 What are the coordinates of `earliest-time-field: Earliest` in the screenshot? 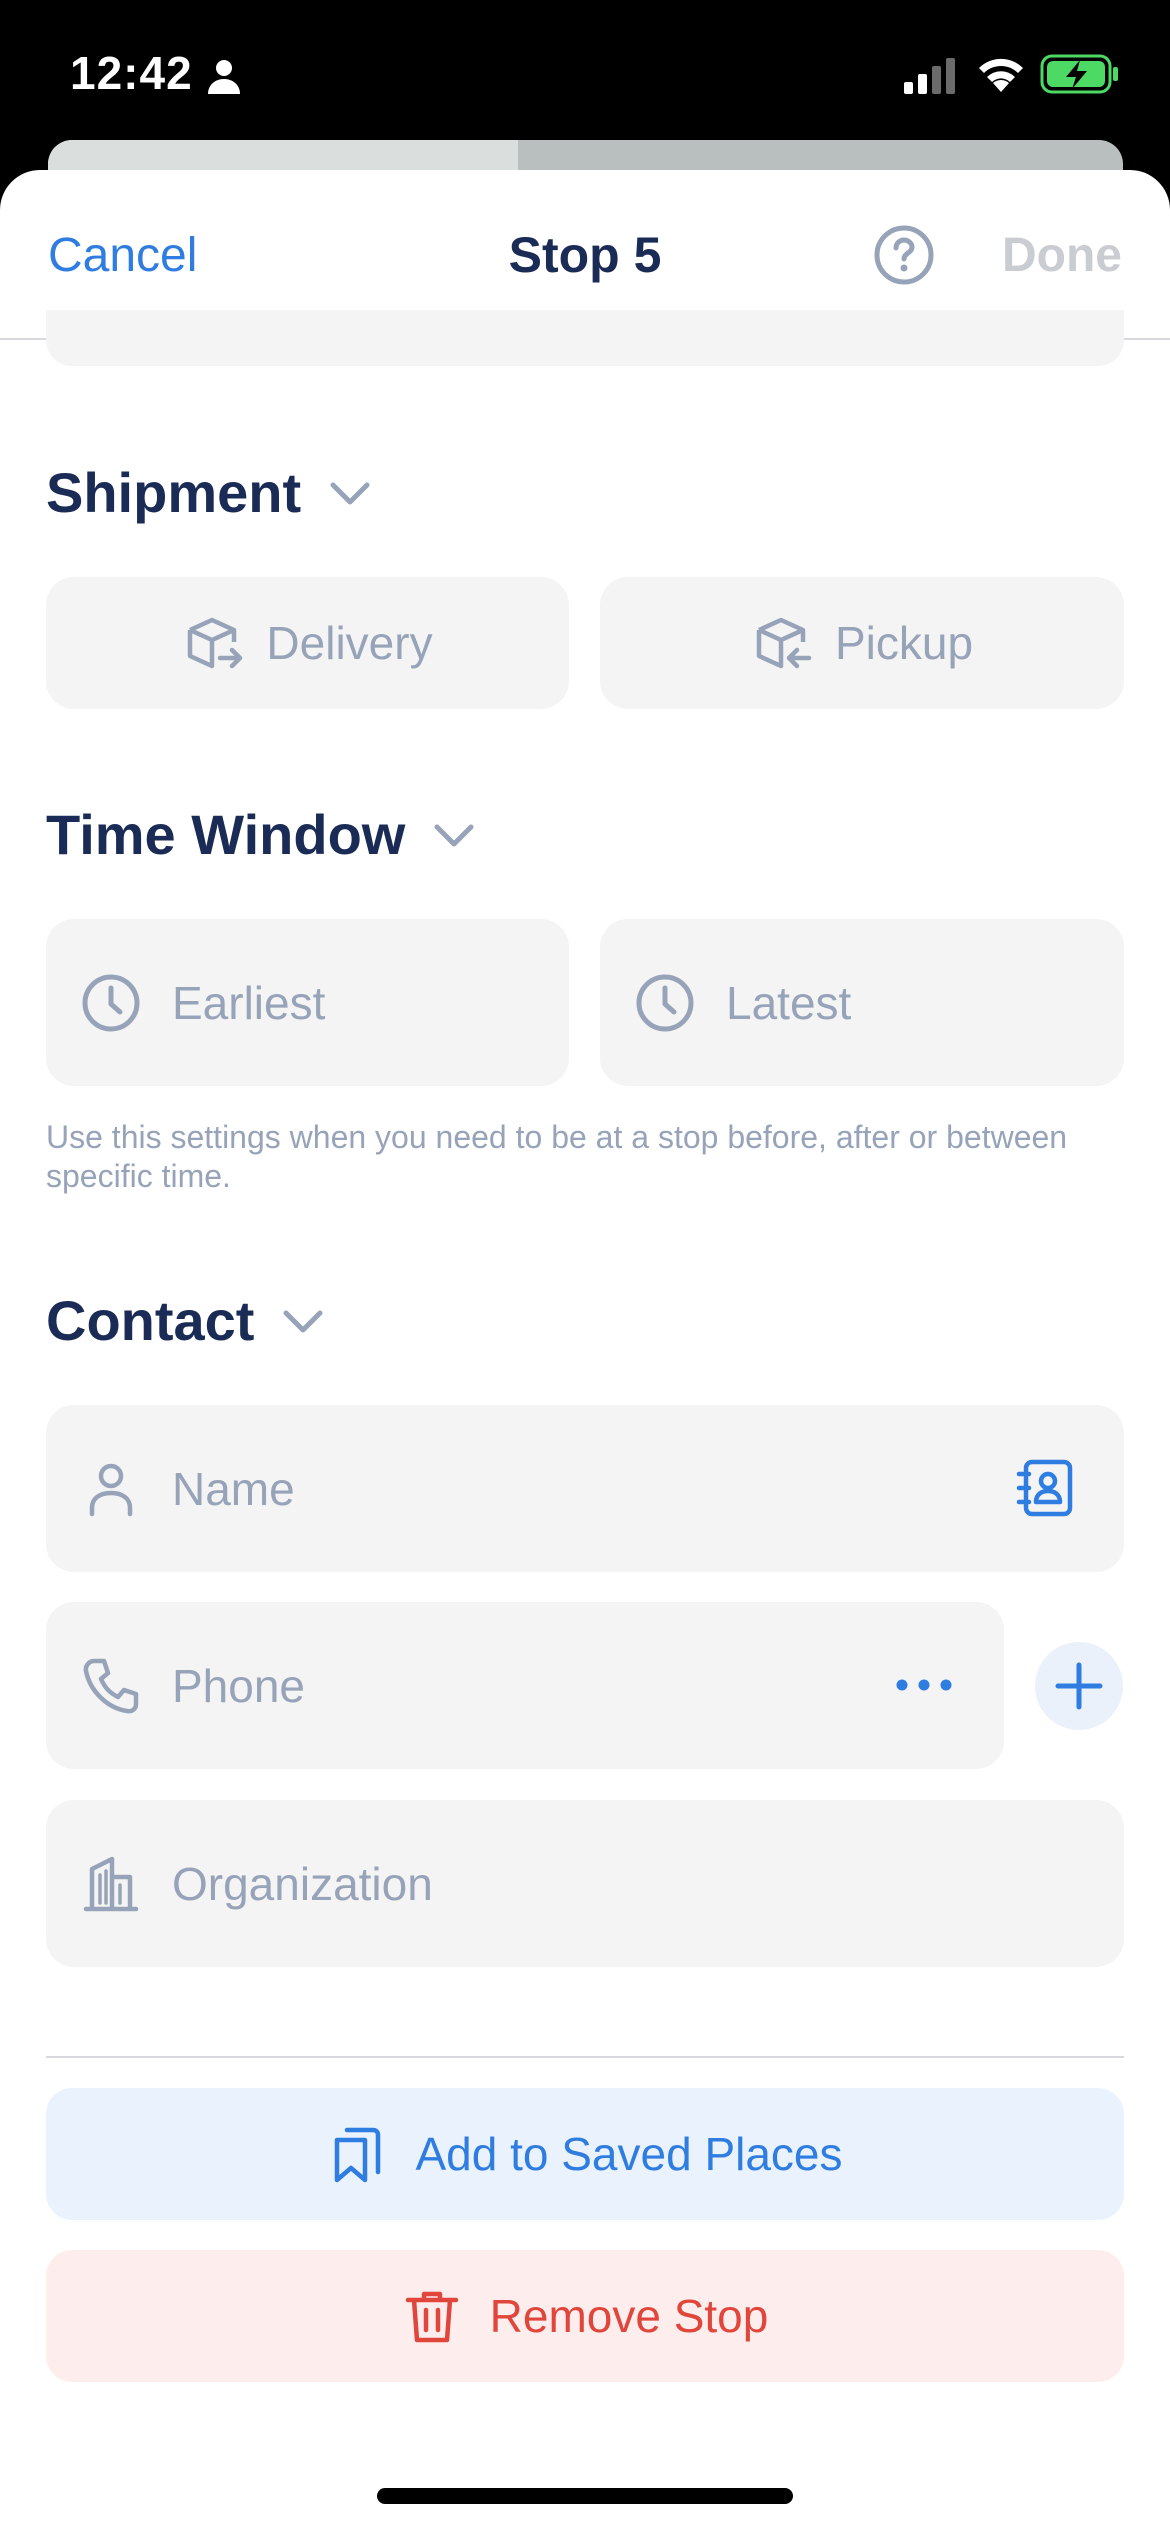 It's located at (307, 1002).